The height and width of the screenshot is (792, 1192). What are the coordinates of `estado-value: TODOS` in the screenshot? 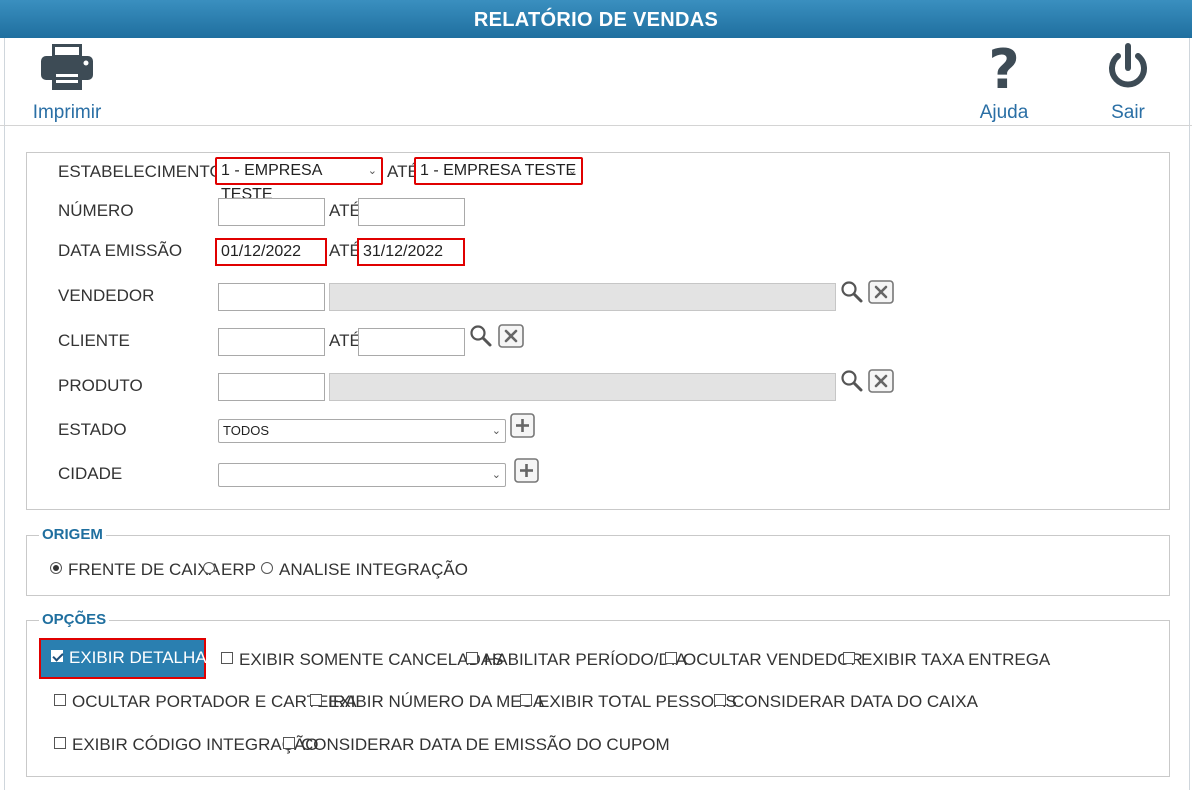 It's located at (246, 430).